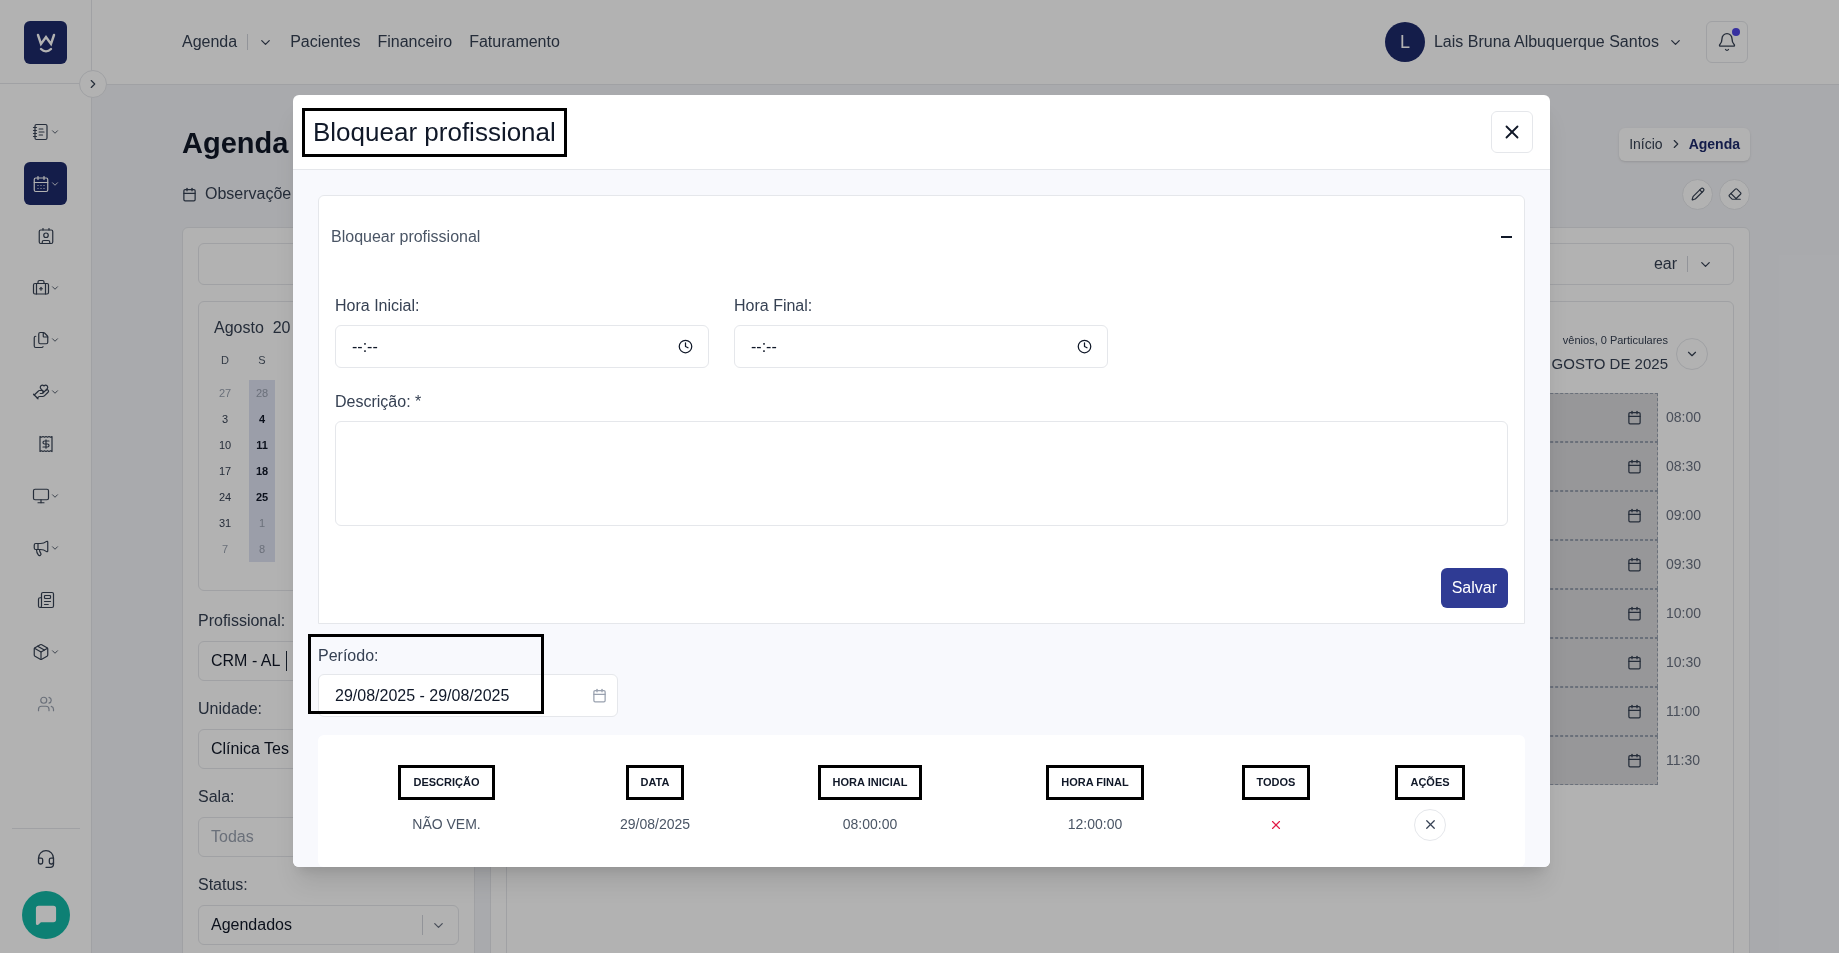 This screenshot has height=953, width=1839. I want to click on notifications-button, so click(1727, 42).